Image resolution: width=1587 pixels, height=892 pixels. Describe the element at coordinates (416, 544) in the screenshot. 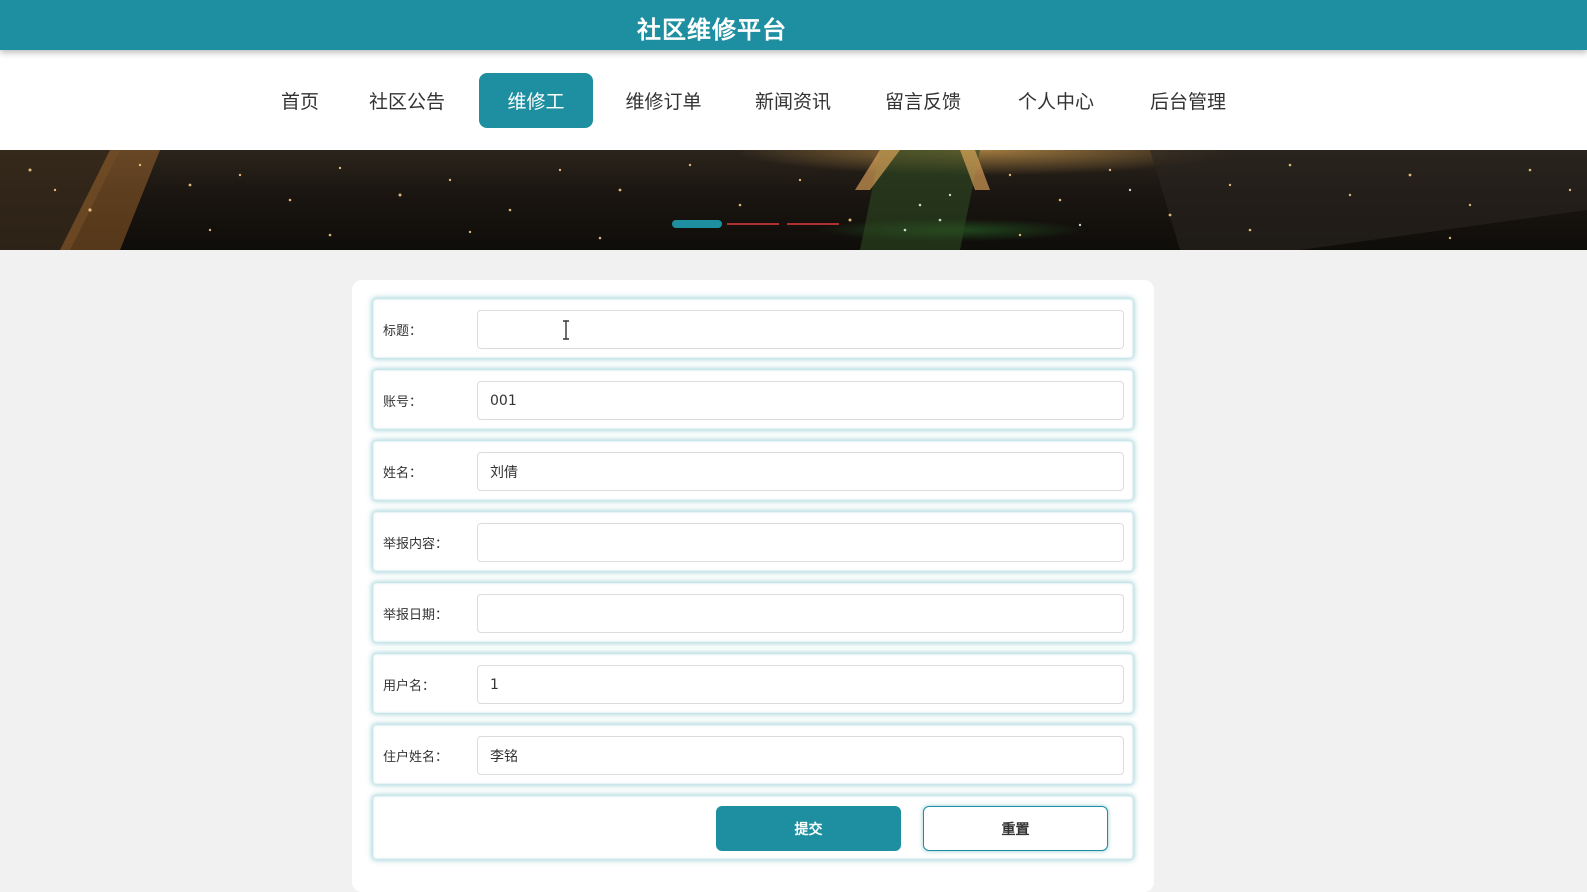

I see `field-label: 举报内容：` at that location.